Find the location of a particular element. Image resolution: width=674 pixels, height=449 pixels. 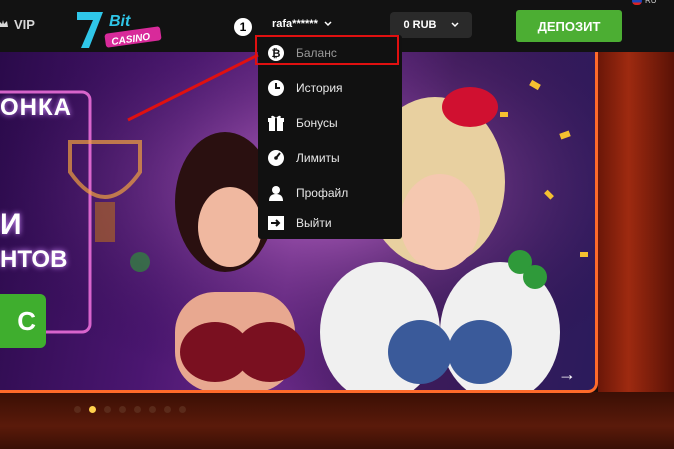

balance-selector: 0 RUB is located at coordinates (431, 25).